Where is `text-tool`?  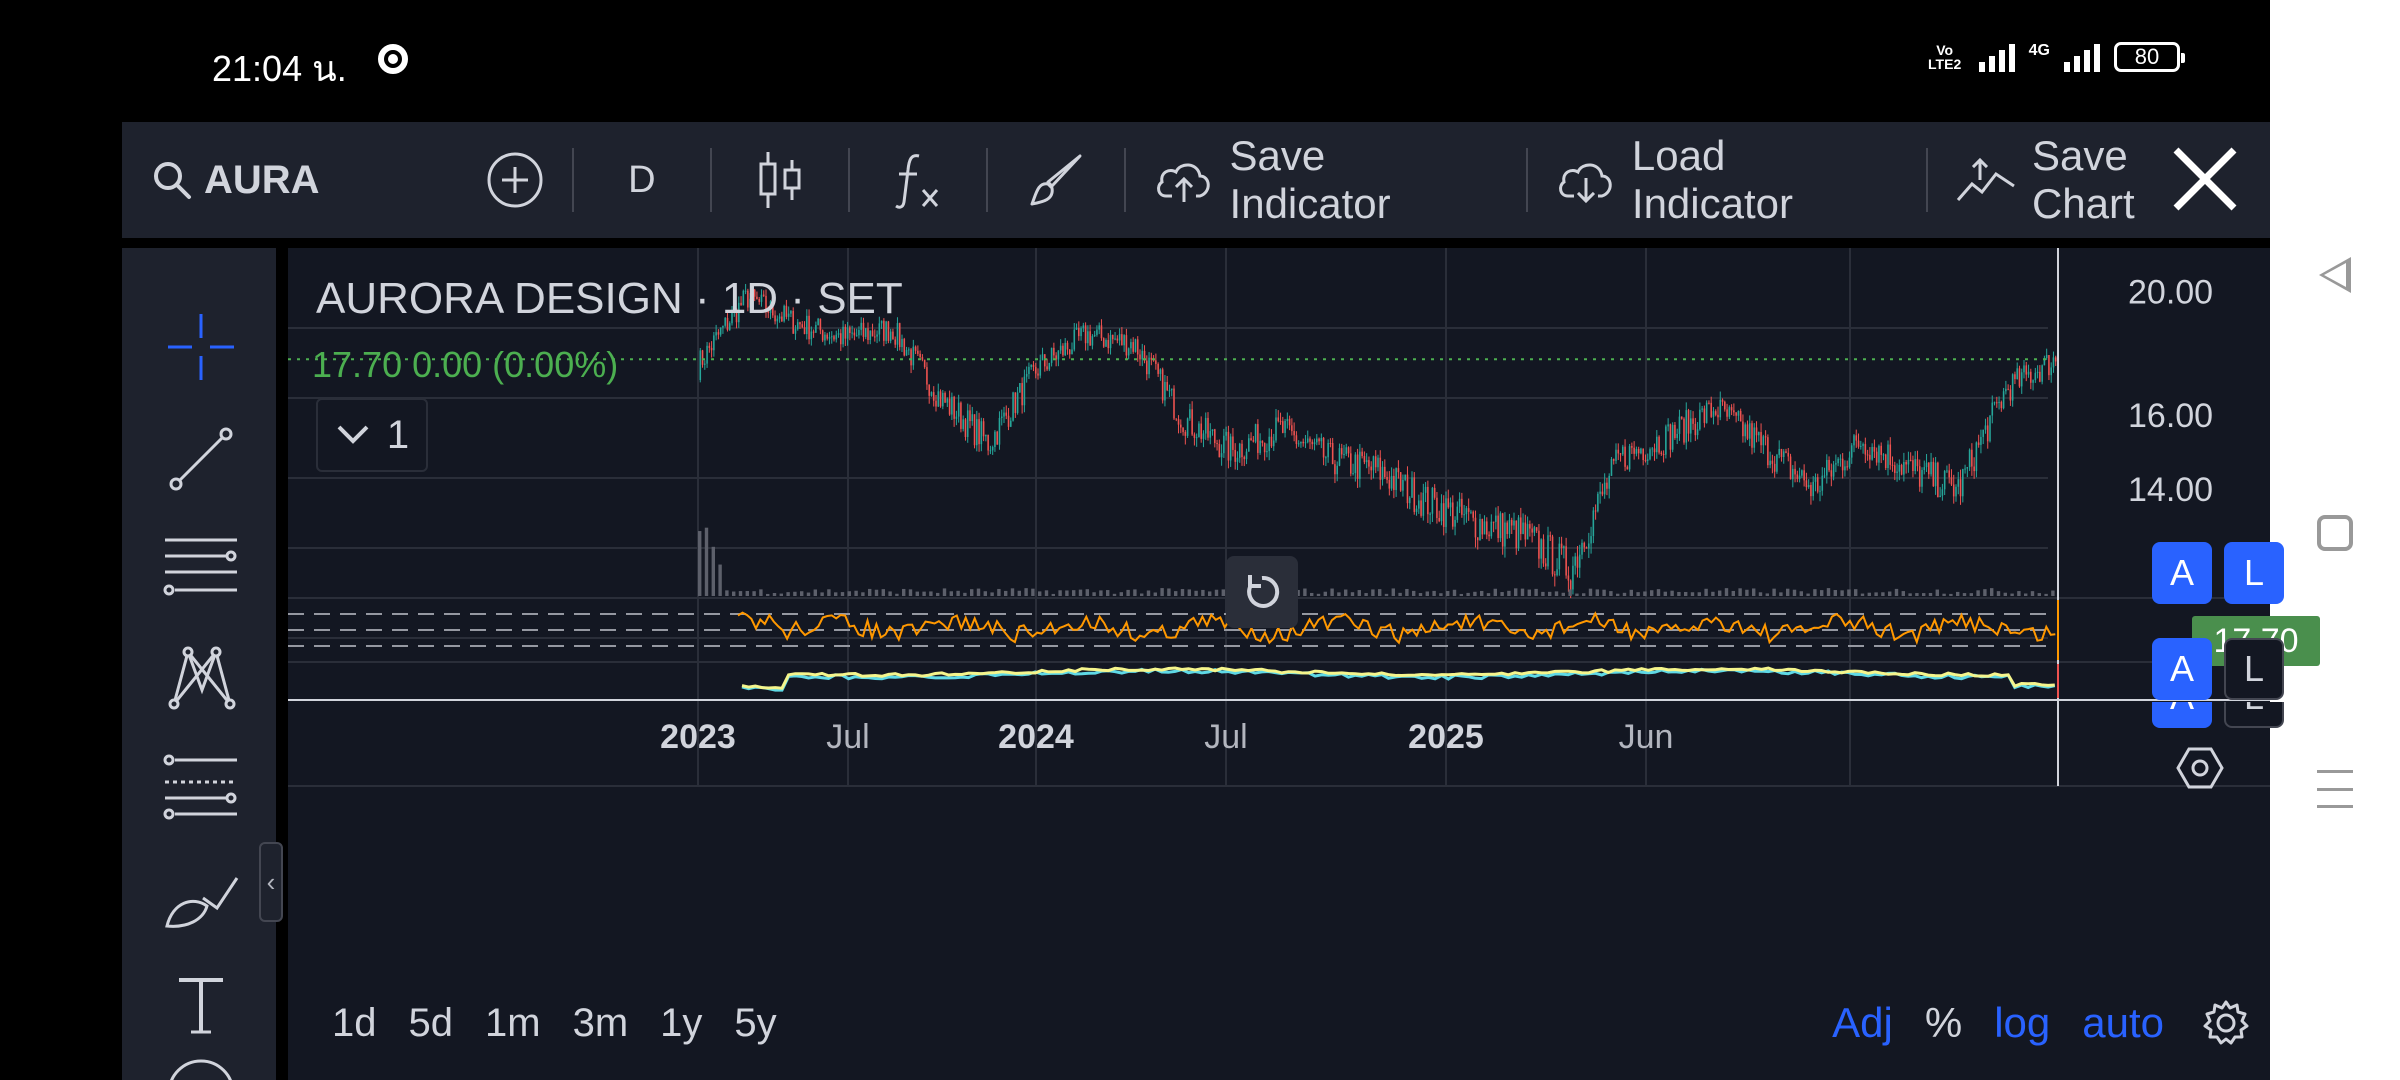 text-tool is located at coordinates (201, 1005).